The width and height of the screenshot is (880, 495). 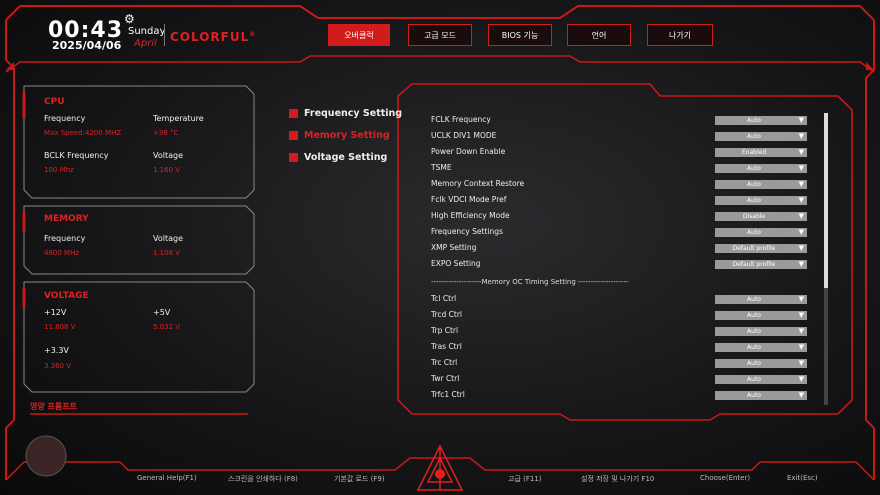 What do you see at coordinates (761, 216) in the screenshot?
I see `setting-dropdown: Disable ▼` at bounding box center [761, 216].